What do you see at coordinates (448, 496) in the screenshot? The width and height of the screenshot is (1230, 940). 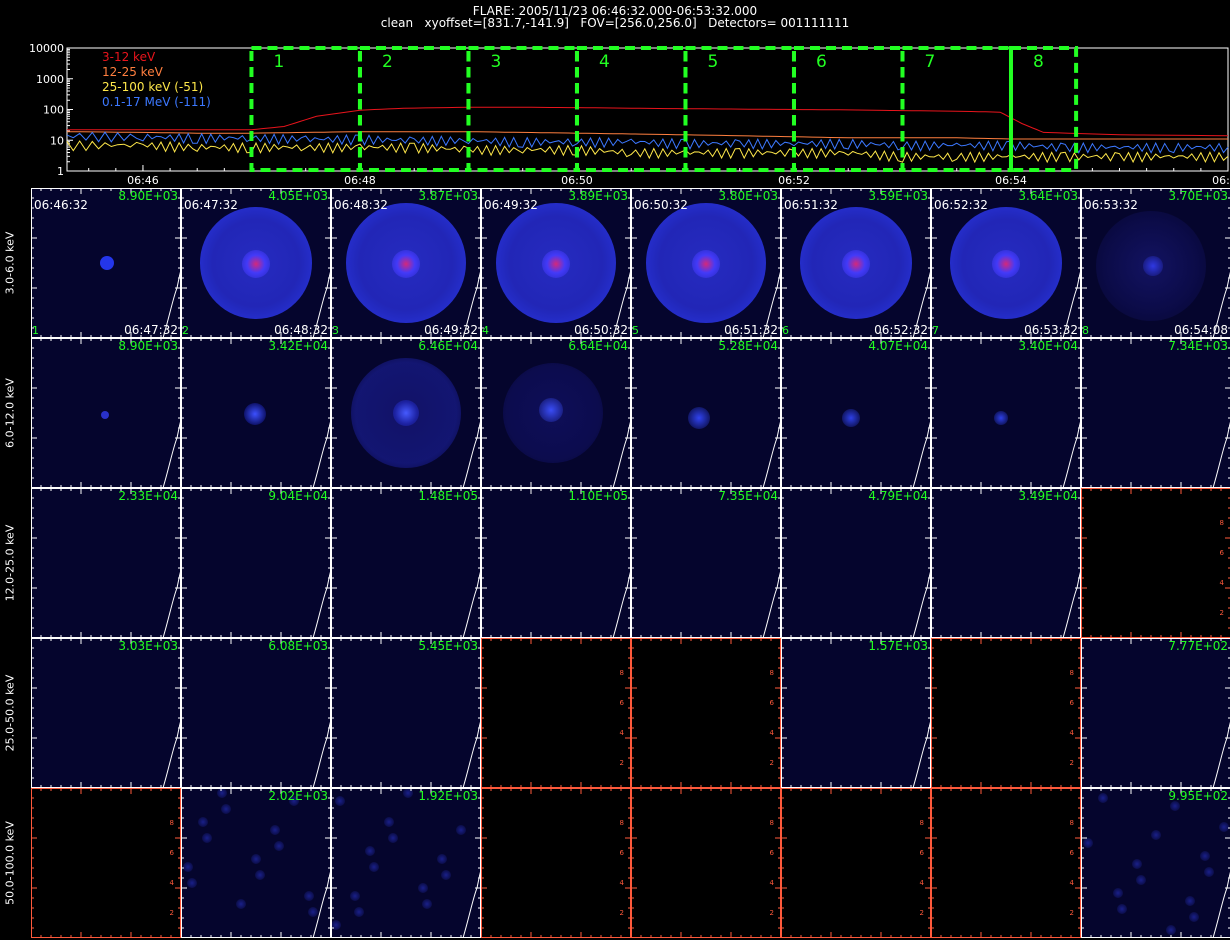 I see `max-value: 1.48E+05` at bounding box center [448, 496].